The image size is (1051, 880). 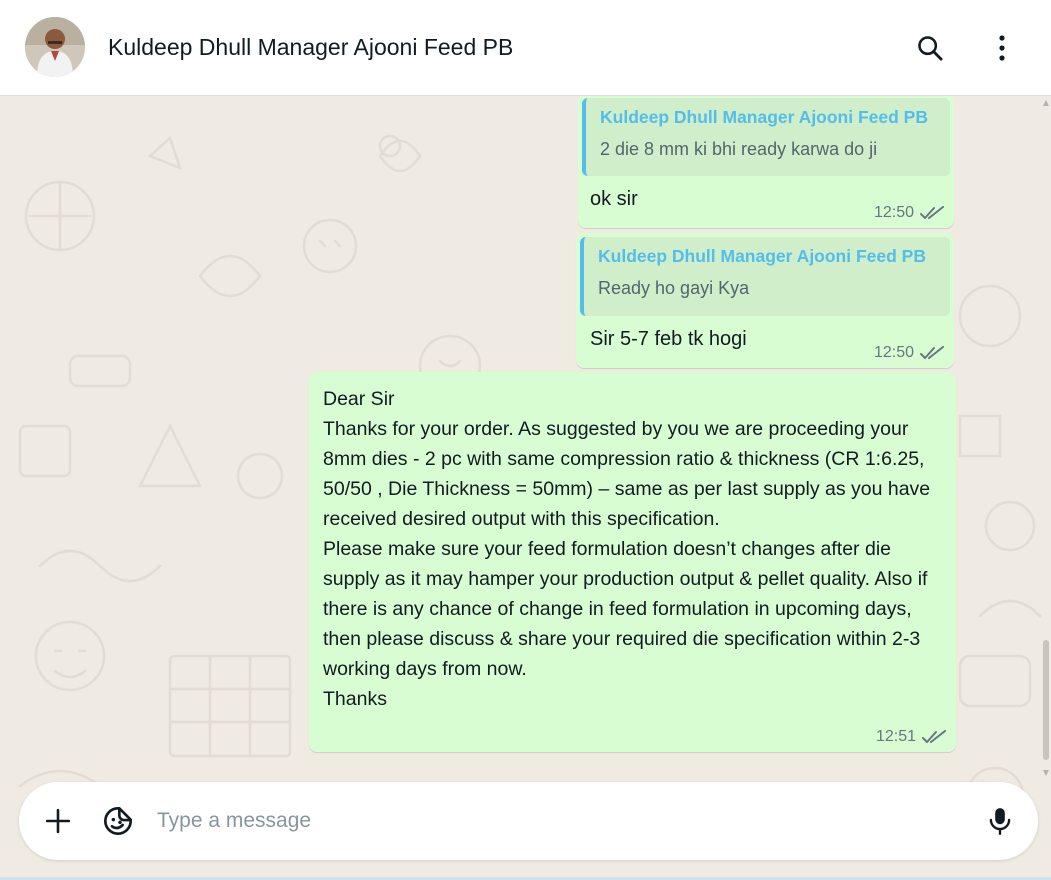 What do you see at coordinates (668, 339) in the screenshot?
I see `message-text: Sir 5-7 feb tk hogi` at bounding box center [668, 339].